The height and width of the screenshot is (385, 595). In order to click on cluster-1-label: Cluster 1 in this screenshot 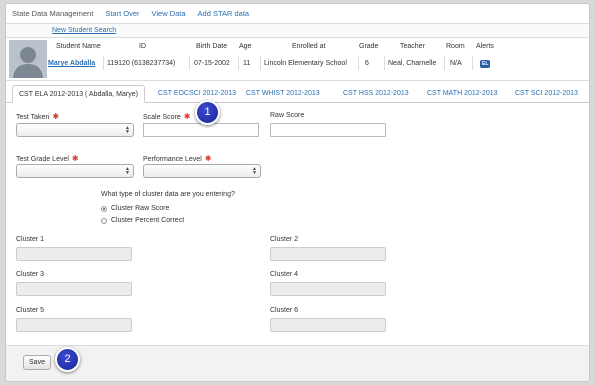, I will do `click(30, 239)`.